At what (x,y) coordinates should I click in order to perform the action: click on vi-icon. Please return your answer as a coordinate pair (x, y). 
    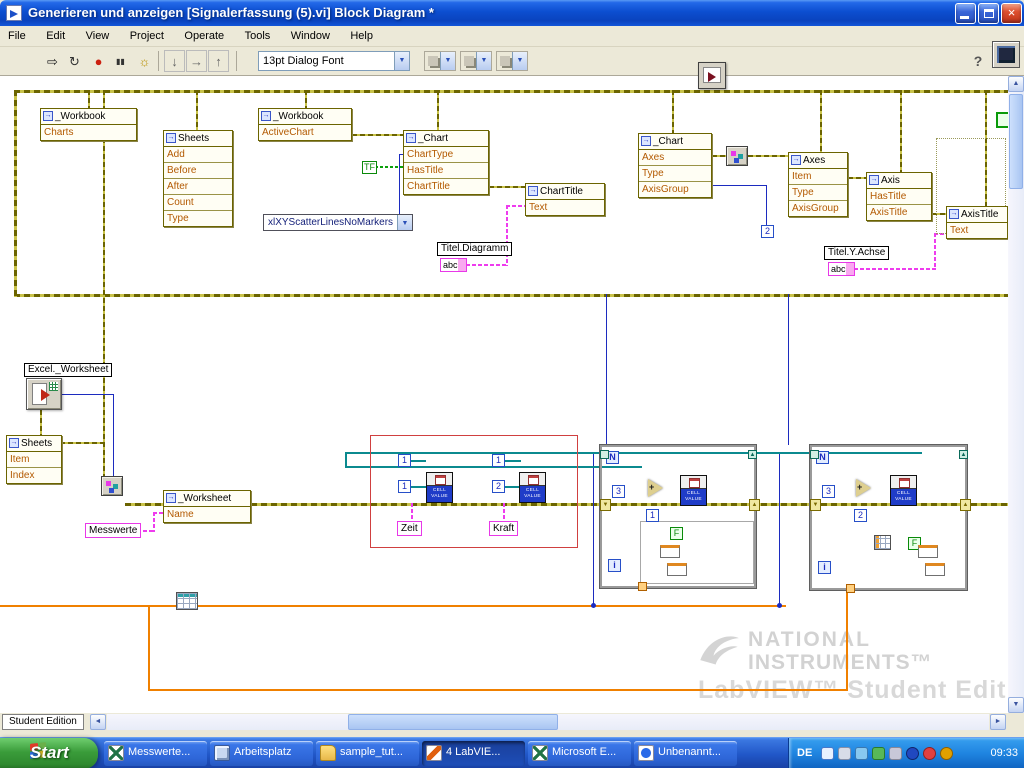
    Looking at the image, I should click on (1006, 54).